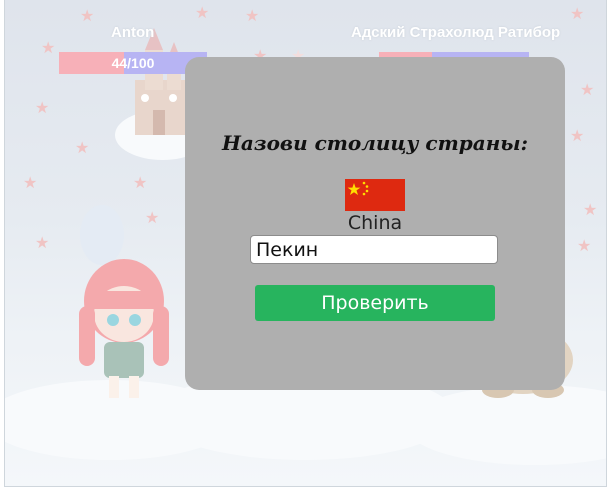  I want to click on answer-input, so click(374, 249).